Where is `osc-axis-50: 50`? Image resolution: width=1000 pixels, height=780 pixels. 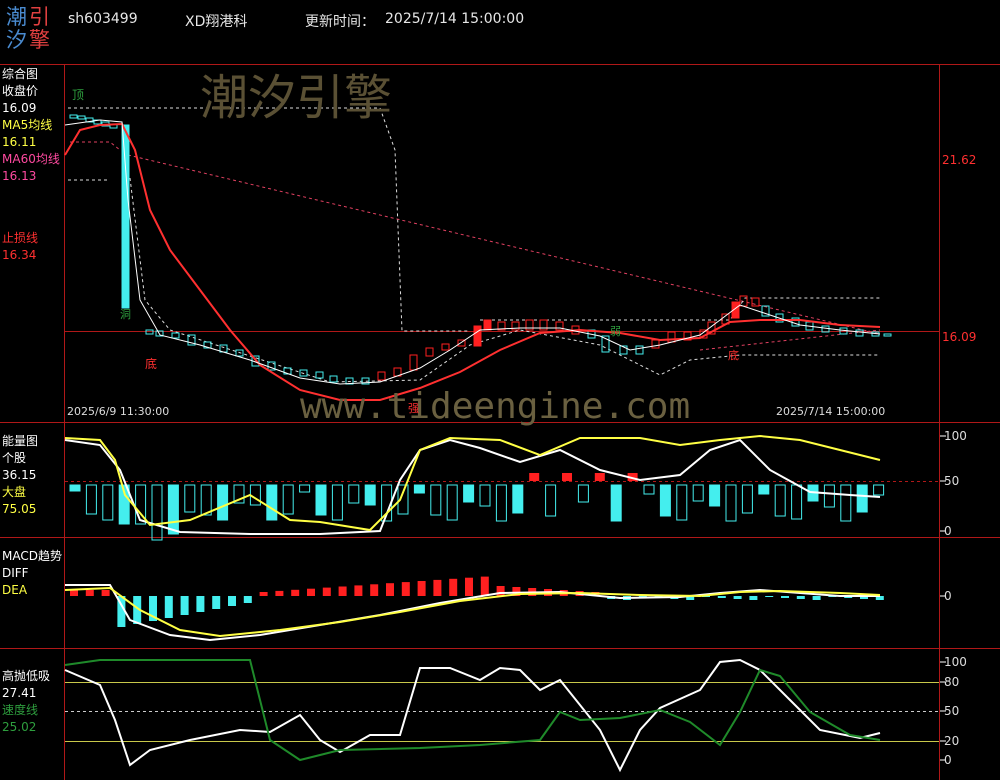
osc-axis-50: 50 is located at coordinates (952, 711).